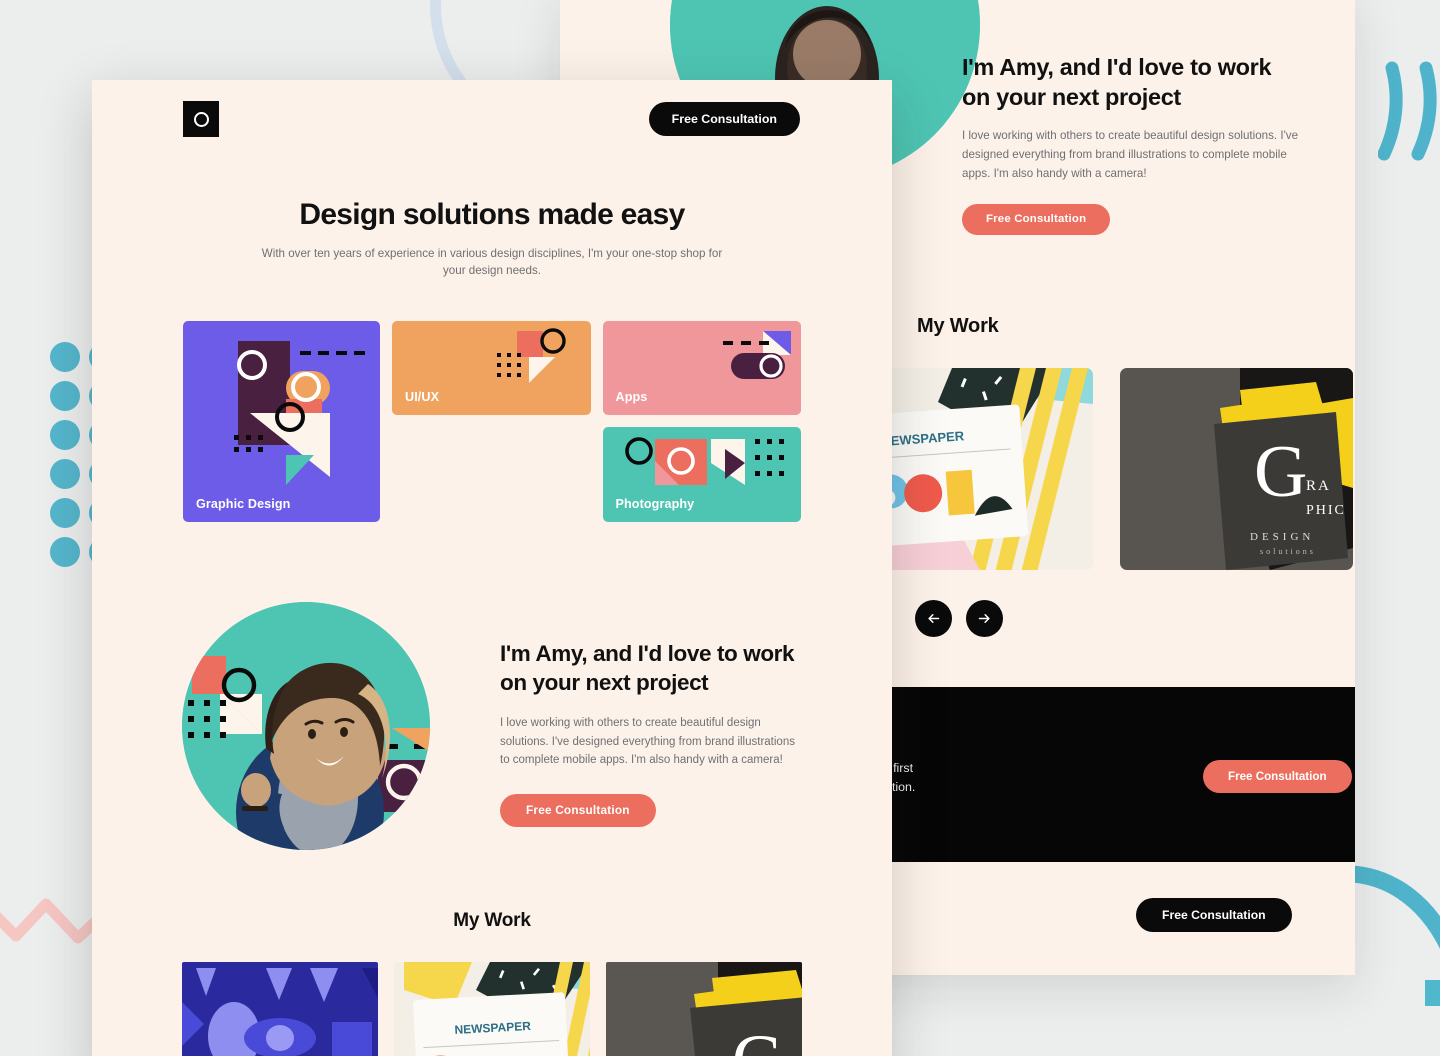 The width and height of the screenshot is (1440, 1056). What do you see at coordinates (1214, 915) in the screenshot?
I see `back-footer-consult-button: Free Consultation` at bounding box center [1214, 915].